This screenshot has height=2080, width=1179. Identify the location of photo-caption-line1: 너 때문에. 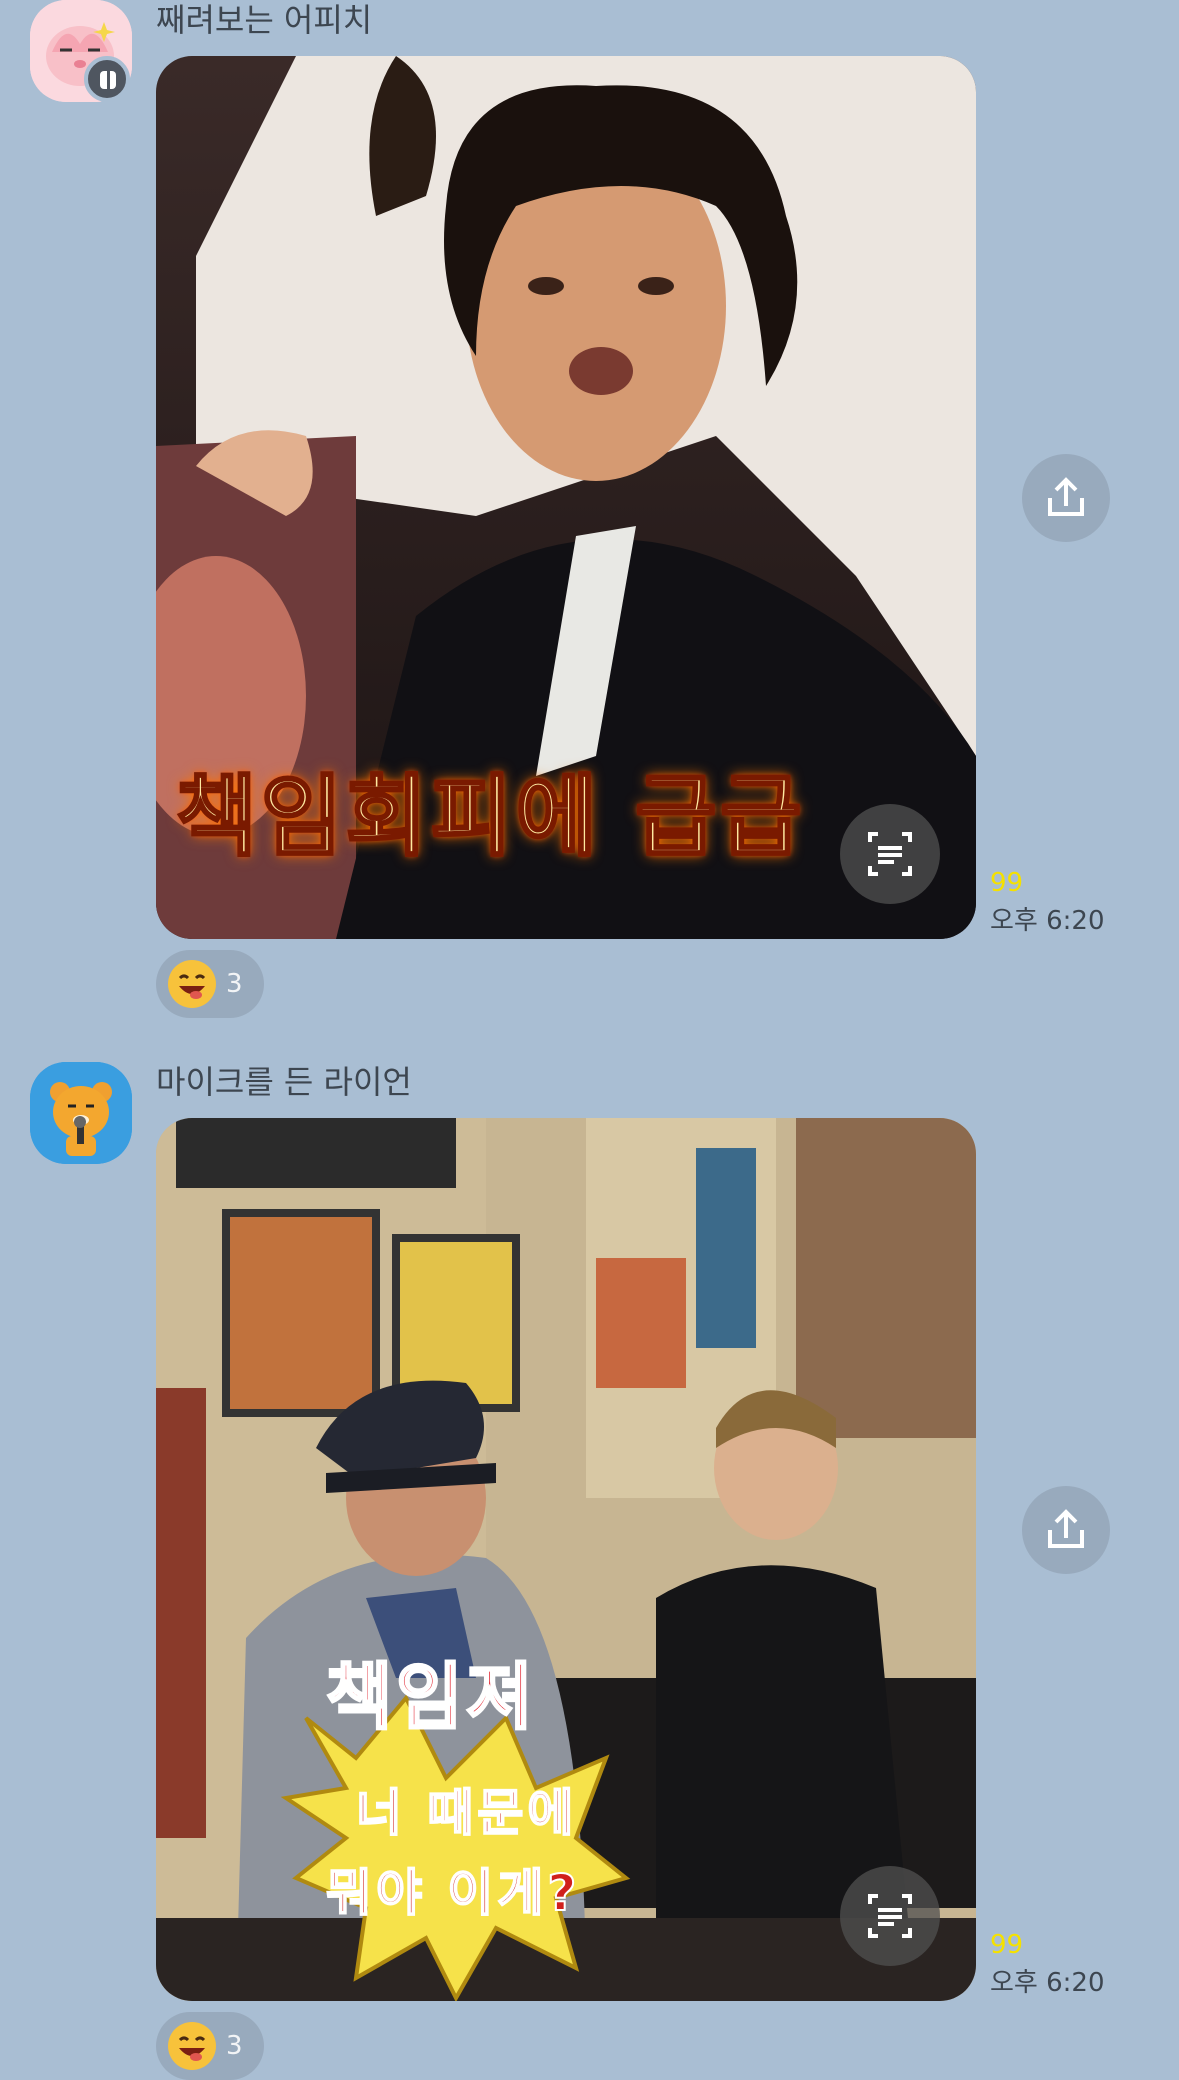
(466, 1813).